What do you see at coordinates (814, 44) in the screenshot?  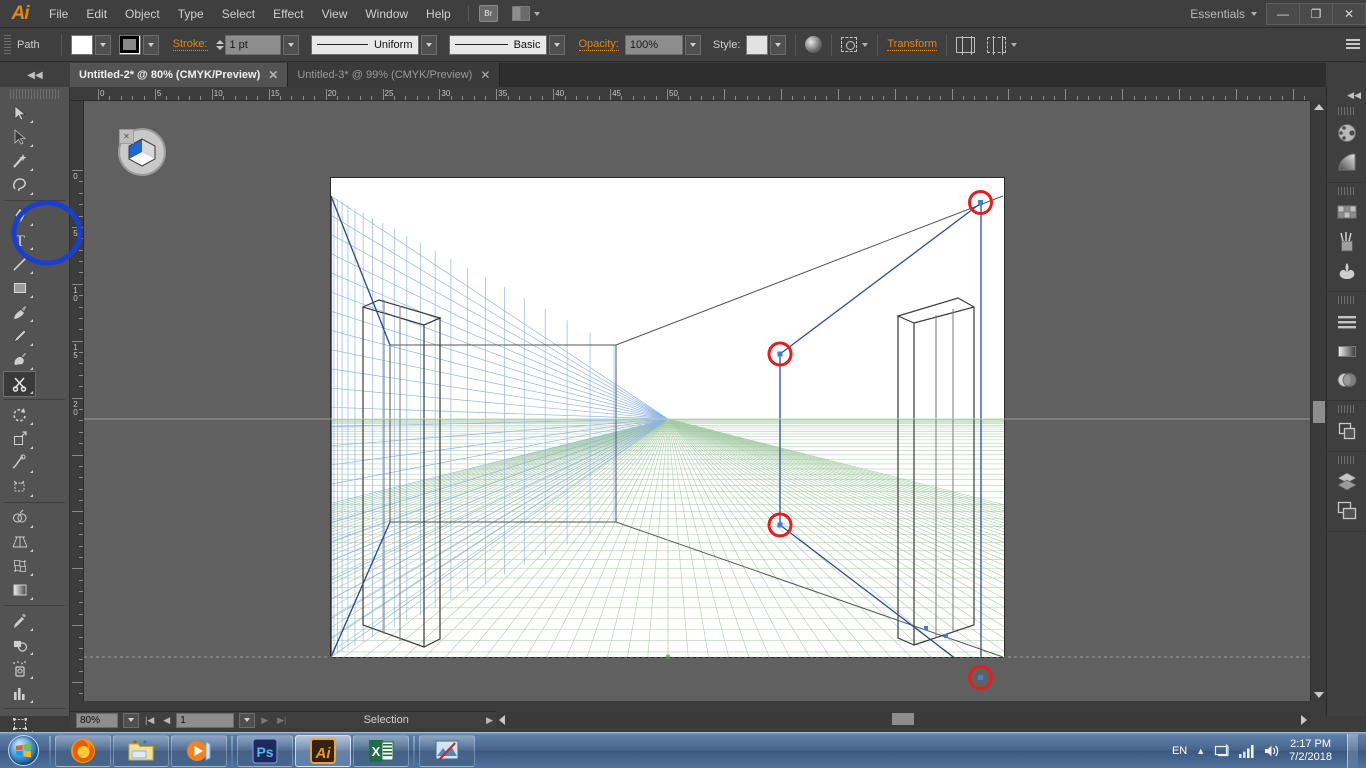 I see `recolor-artwork-icon` at bounding box center [814, 44].